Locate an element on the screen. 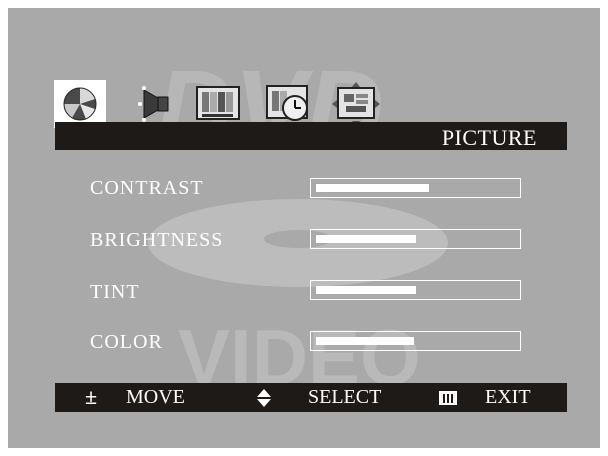 The image size is (608, 456). page-title: PICTURE is located at coordinates (489, 137).